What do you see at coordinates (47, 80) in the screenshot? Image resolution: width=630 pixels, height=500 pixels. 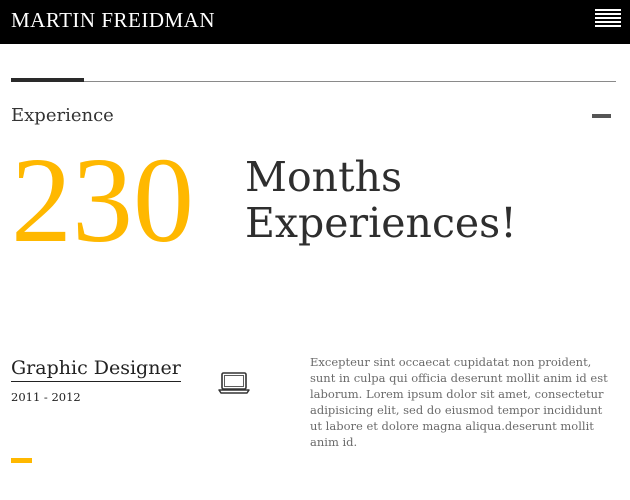 I see `section-divider-accent` at bounding box center [47, 80].